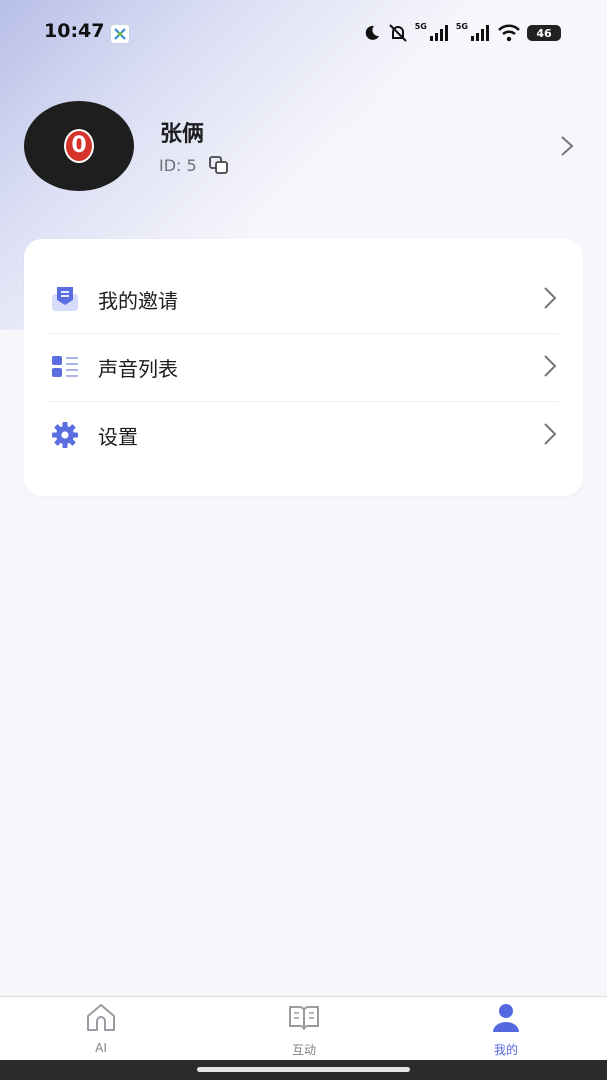 Image resolution: width=607 pixels, height=1080 pixels. Describe the element at coordinates (138, 368) in the screenshot. I see `menu-item-label: 声音列表` at that location.